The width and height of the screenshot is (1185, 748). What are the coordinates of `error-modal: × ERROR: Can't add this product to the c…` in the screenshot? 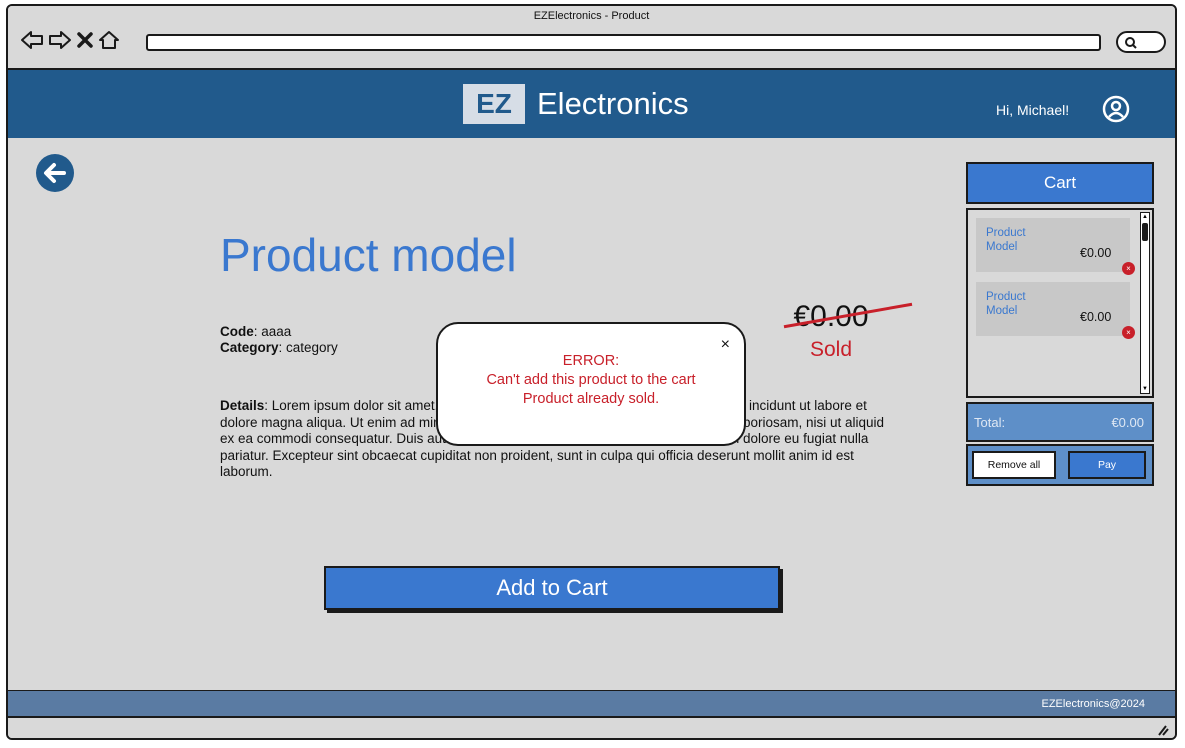 It's located at (591, 384).